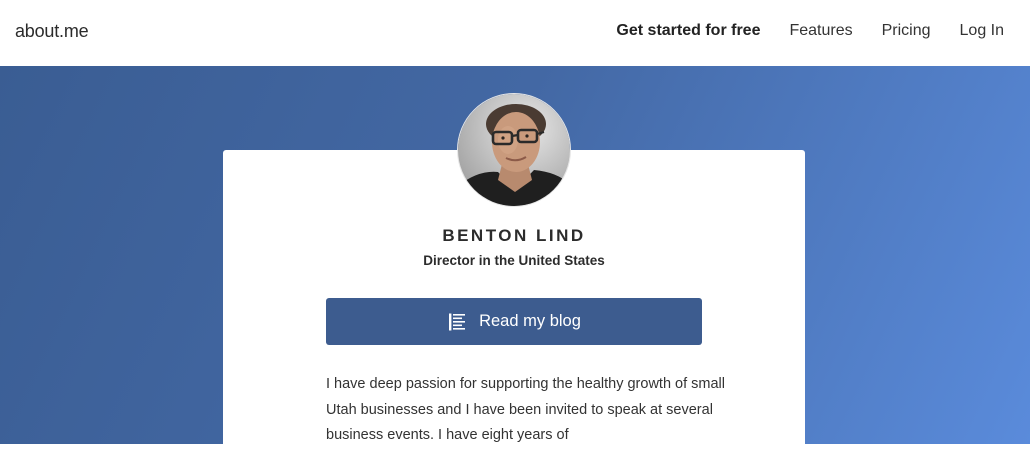  I want to click on profile-subtitle: Director in the United States, so click(514, 260).